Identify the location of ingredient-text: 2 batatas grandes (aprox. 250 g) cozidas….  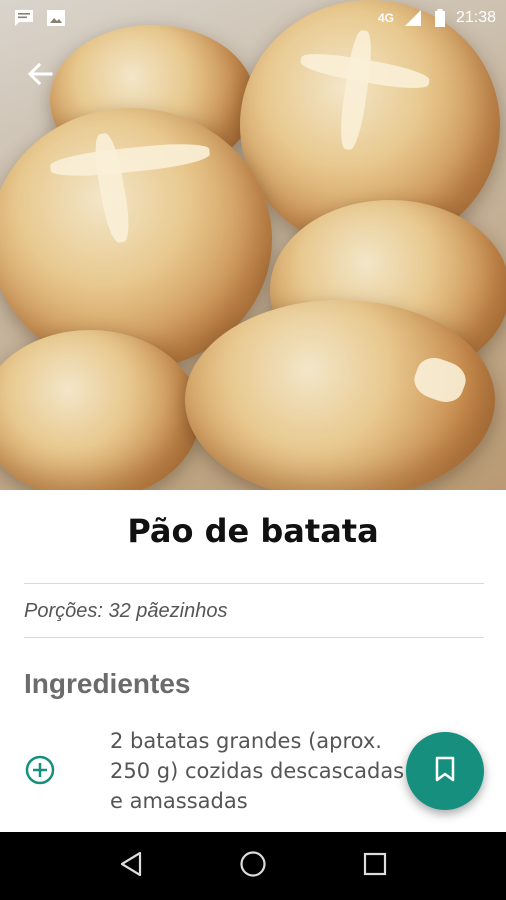
(260, 771).